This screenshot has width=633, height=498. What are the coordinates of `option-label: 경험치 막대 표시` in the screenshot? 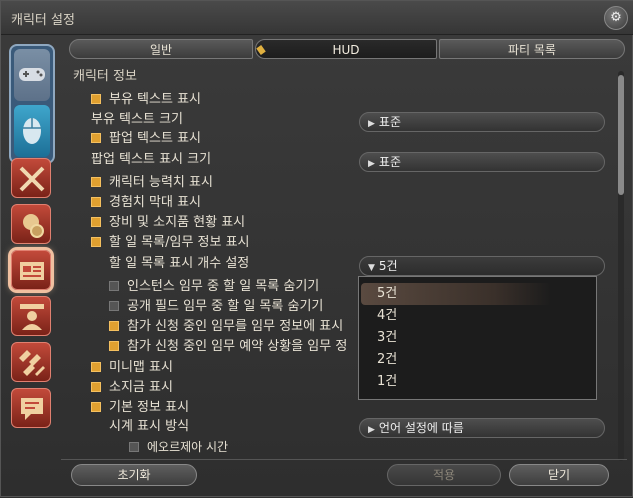 It's located at (155, 202).